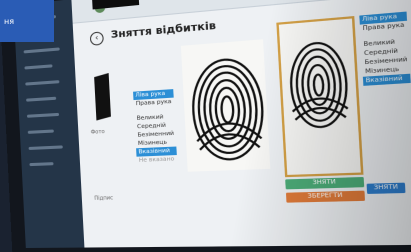 Image resolution: width=411 pixels, height=252 pixels. I want to click on option-unspecified: Не вказано, so click(157, 160).